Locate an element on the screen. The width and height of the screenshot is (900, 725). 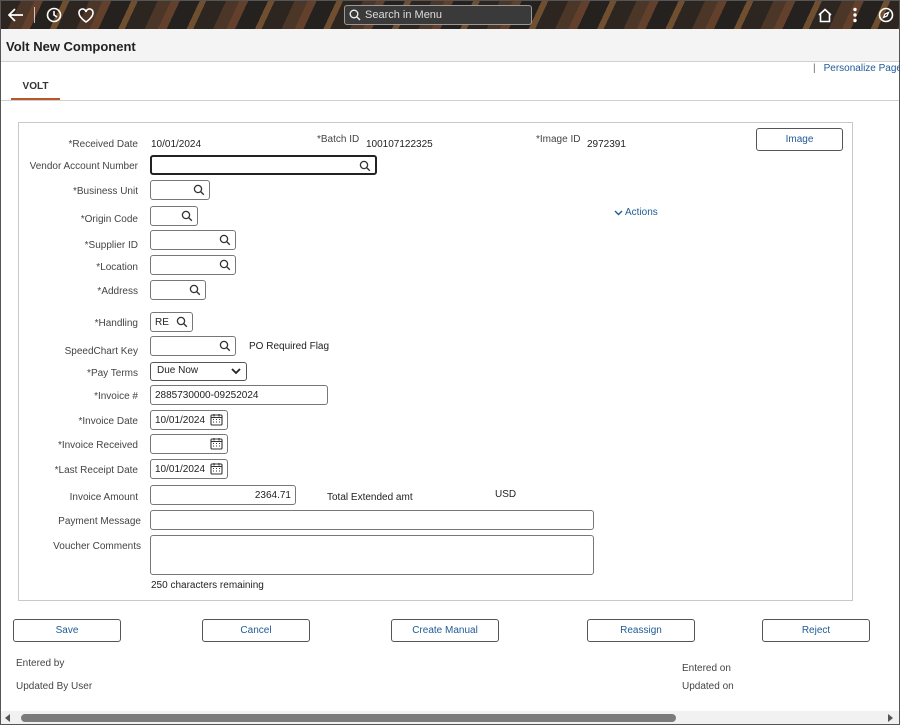
scrollbar-thumb is located at coordinates (348, 718).